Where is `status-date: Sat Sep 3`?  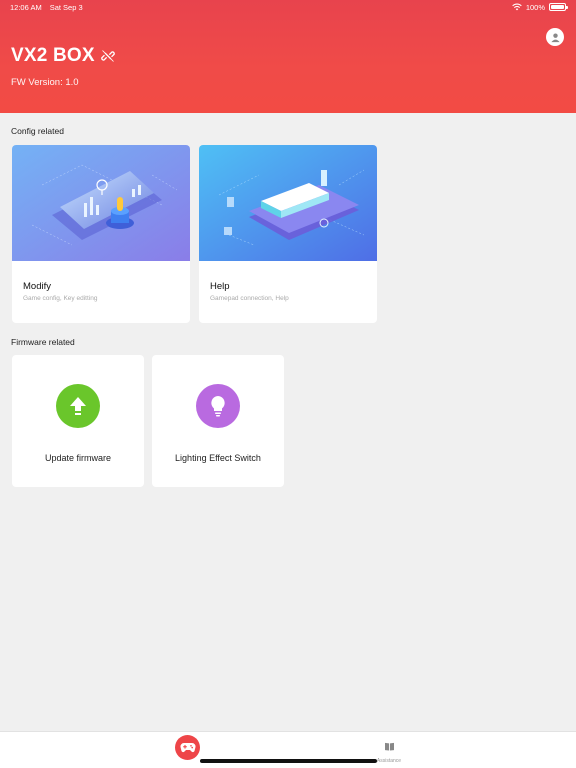
status-date: Sat Sep 3 is located at coordinates (66, 7).